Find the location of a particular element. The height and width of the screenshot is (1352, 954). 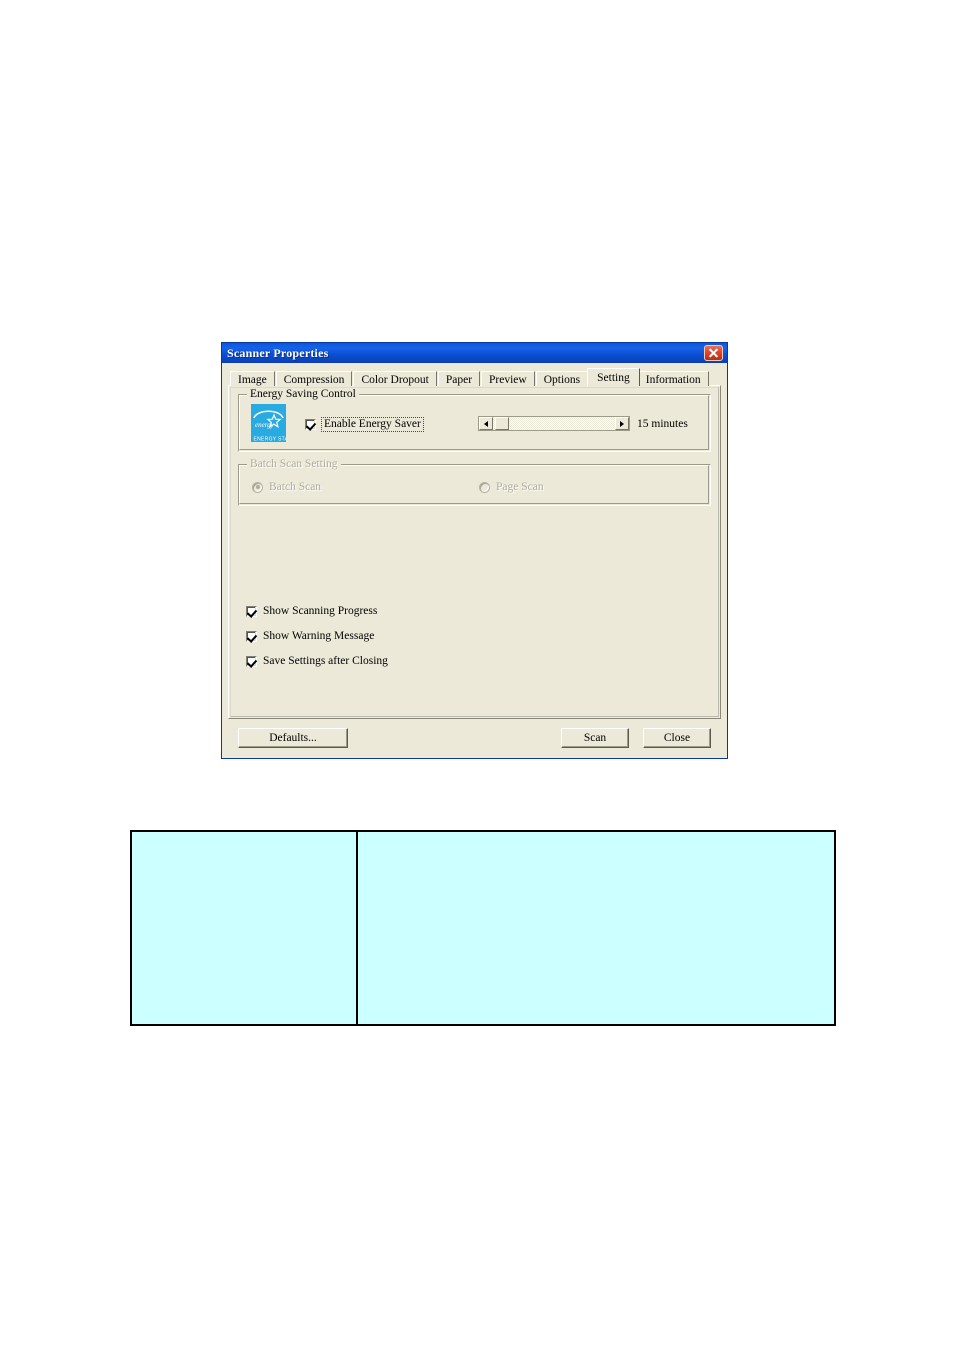

energy-saving-control-group: Energy Saving Control energy ENERGY STAR is located at coordinates (474, 420).